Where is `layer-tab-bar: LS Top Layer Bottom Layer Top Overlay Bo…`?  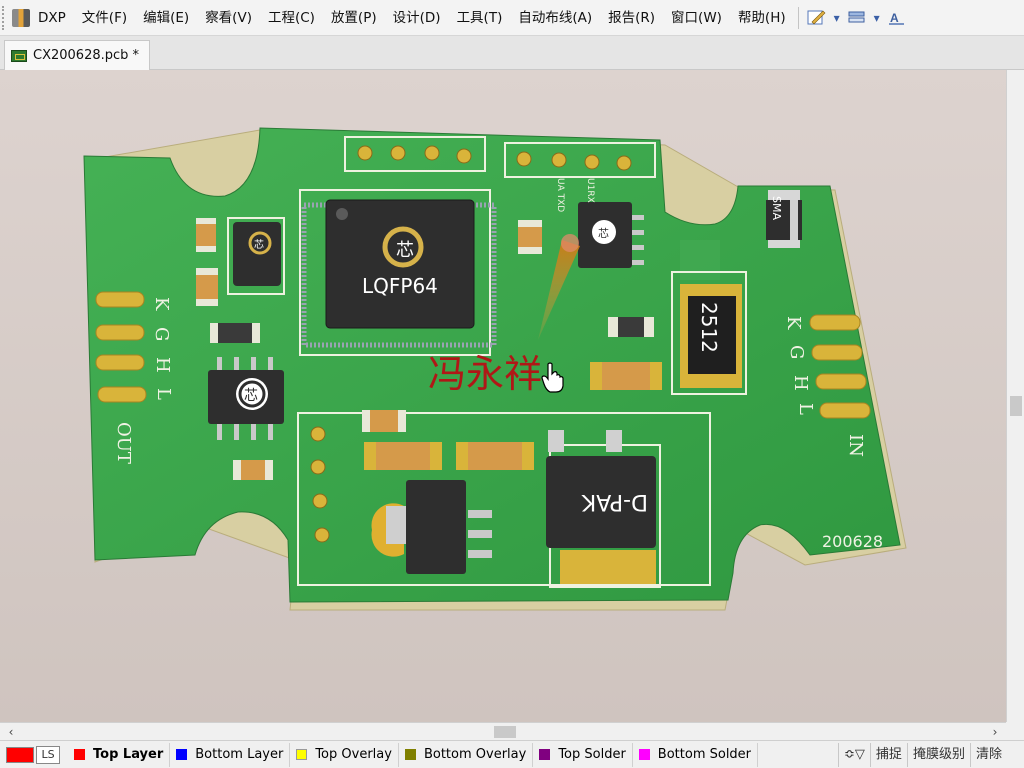 layer-tab-bar: LS Top Layer Bottom Layer Top Overlay Bo… is located at coordinates (512, 754).